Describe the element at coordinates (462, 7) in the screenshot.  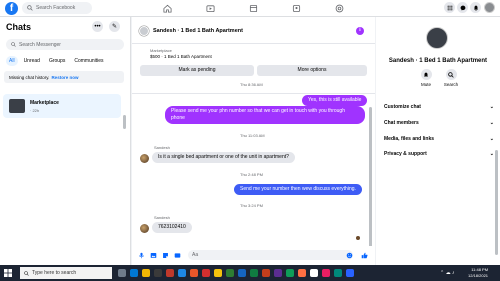
I see `messenger-icon` at that location.